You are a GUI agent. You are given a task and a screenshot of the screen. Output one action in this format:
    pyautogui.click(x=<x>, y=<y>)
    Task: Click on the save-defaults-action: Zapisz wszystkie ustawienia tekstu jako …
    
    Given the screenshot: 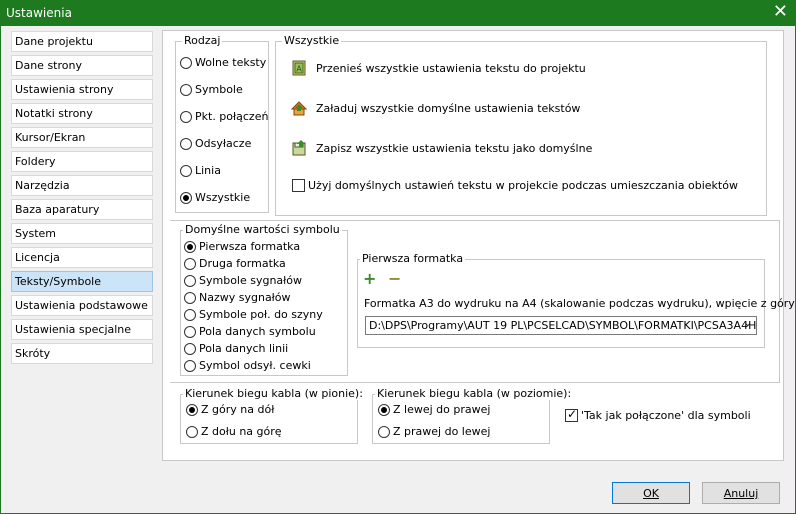 What is the action you would take?
    pyautogui.click(x=441, y=148)
    